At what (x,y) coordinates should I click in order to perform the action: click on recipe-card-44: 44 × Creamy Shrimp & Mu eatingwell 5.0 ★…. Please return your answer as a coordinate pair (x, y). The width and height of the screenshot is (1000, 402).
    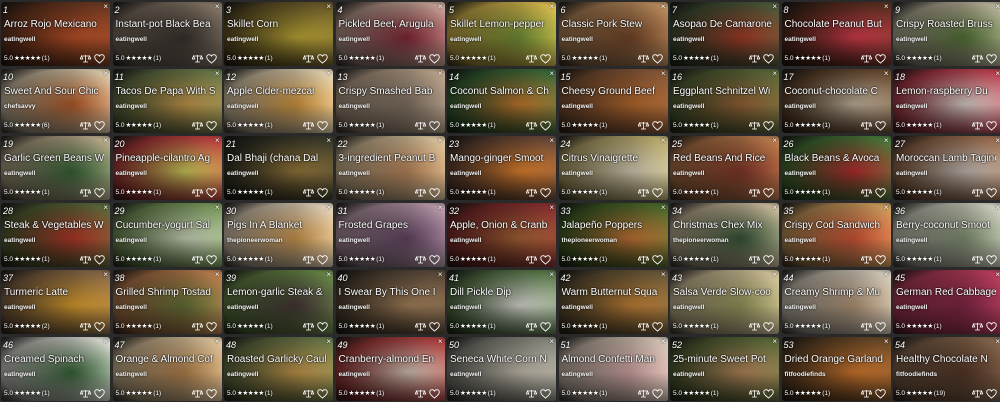
    Looking at the image, I should click on (836, 302).